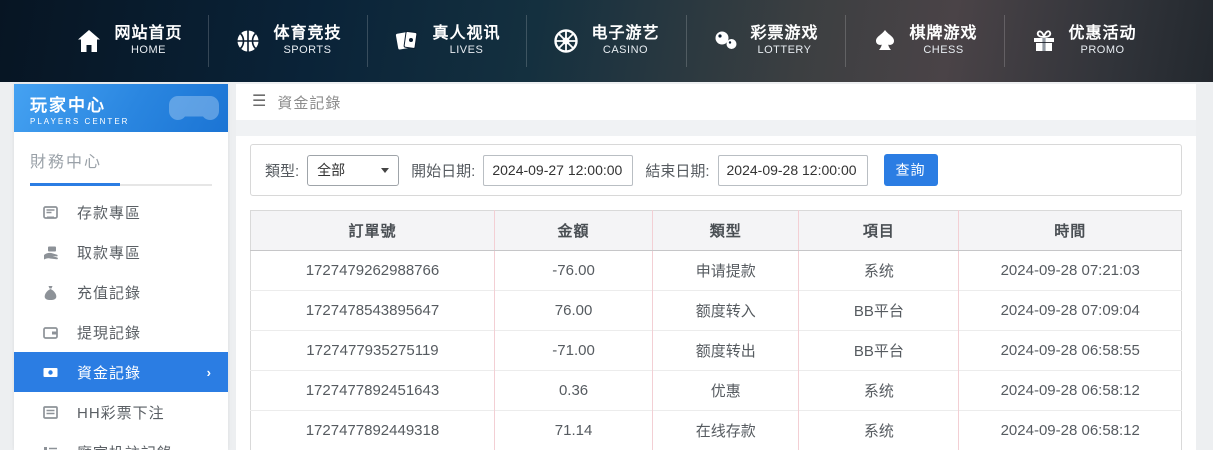  Describe the element at coordinates (885, 41) in the screenshot. I see `spade-icon` at that location.